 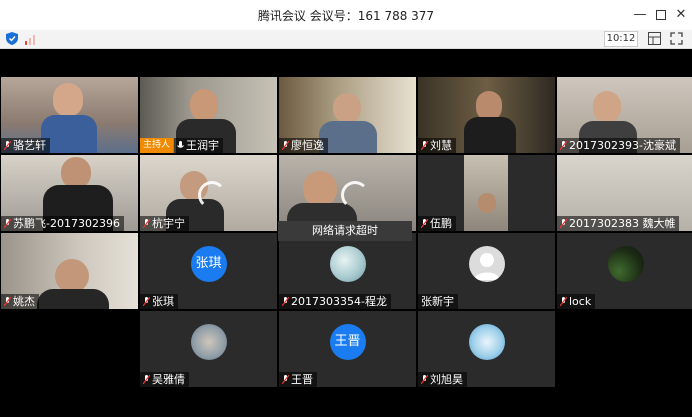 What do you see at coordinates (654, 38) in the screenshot?
I see `layout-icon` at bounding box center [654, 38].